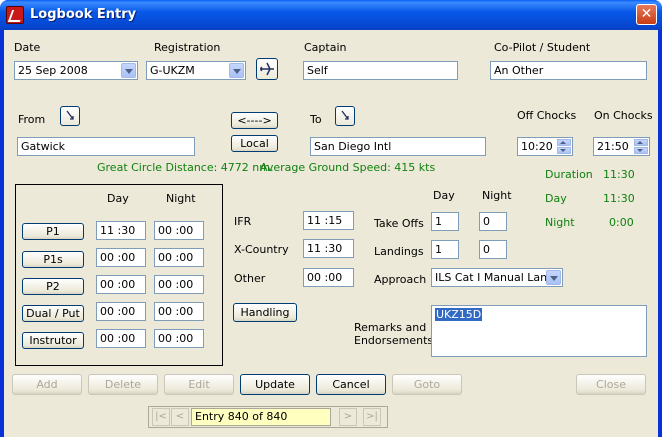 This screenshot has height=437, width=662. I want to click on app-icon, so click(15, 15).